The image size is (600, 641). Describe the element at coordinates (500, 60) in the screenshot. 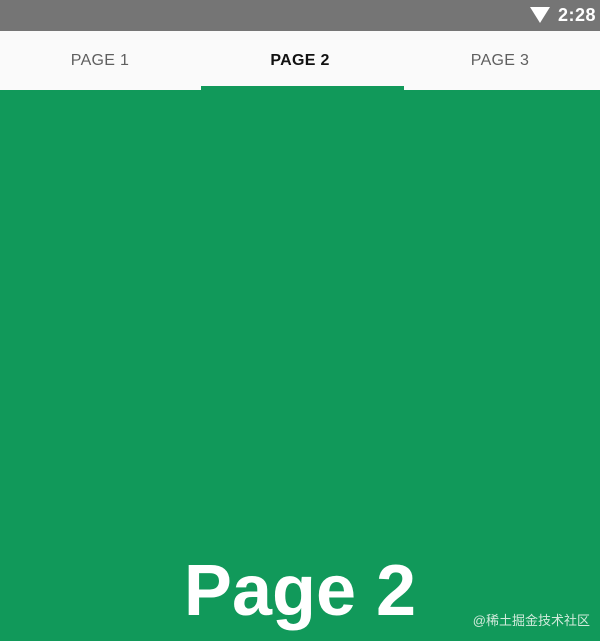

I see `tab-page-3: PAGE 3` at that location.